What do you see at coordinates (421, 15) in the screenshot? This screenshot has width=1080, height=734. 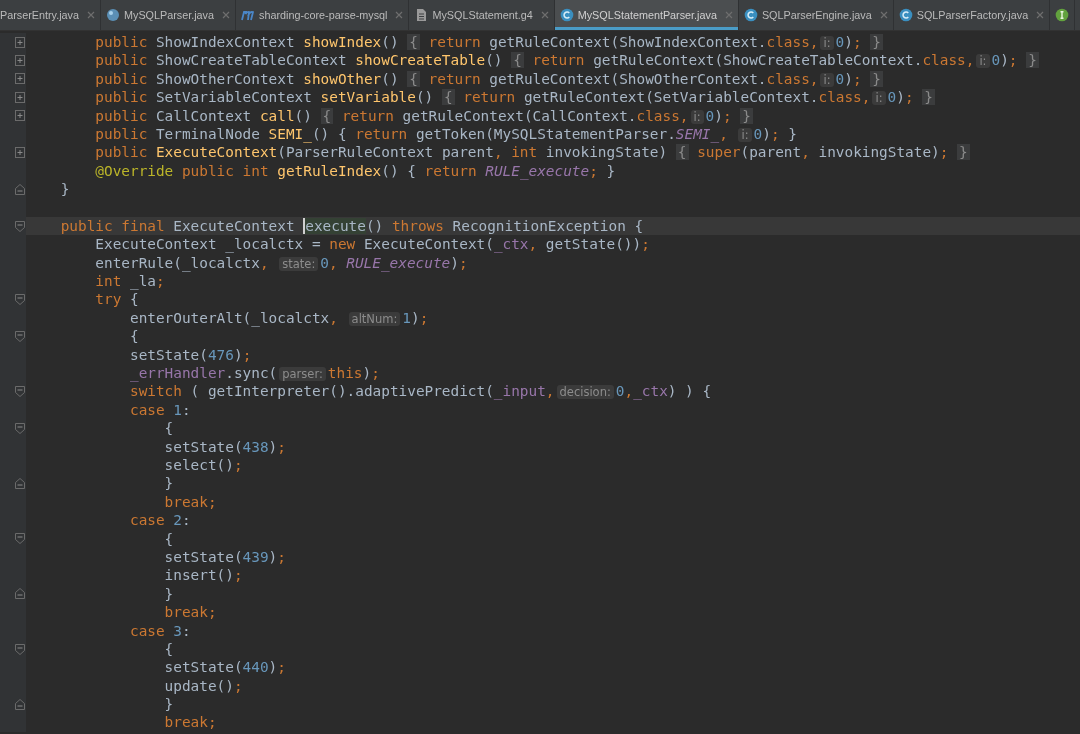 I see `file-icon` at bounding box center [421, 15].